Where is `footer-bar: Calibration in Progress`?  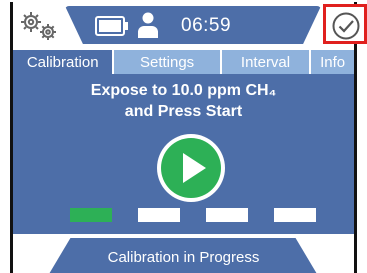 footer-bar: Calibration in Progress is located at coordinates (183, 253).